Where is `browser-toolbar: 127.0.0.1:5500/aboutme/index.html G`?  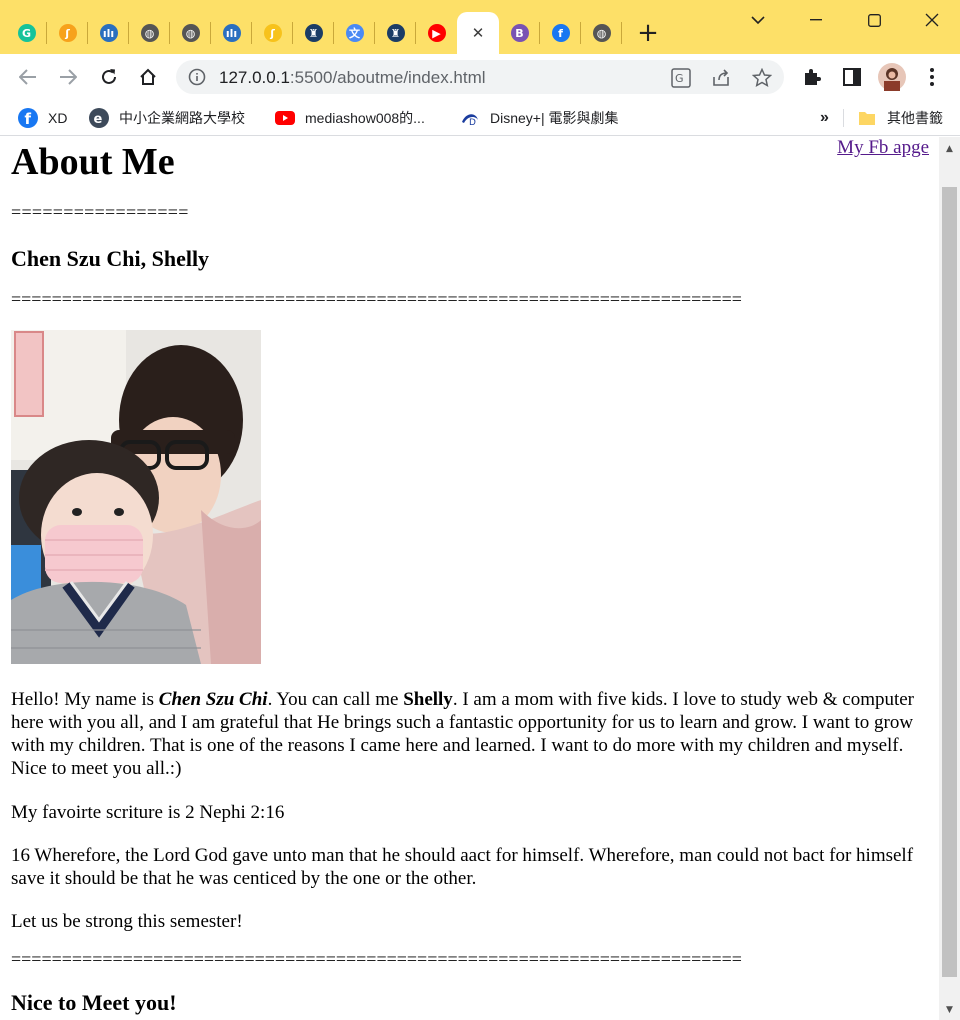
browser-toolbar: 127.0.0.1:5500/aboutme/index.html G is located at coordinates (480, 77).